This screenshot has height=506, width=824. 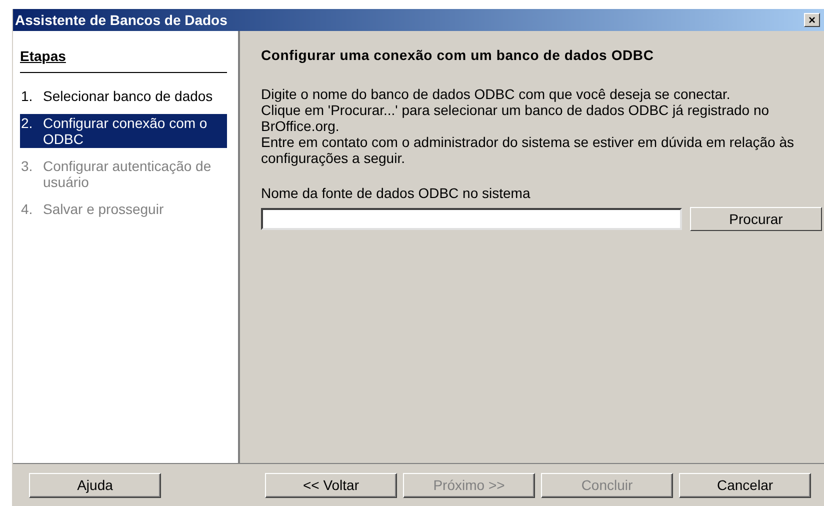 What do you see at coordinates (123, 96) in the screenshot?
I see `step-item: 1. Selecionar banco de dados` at bounding box center [123, 96].